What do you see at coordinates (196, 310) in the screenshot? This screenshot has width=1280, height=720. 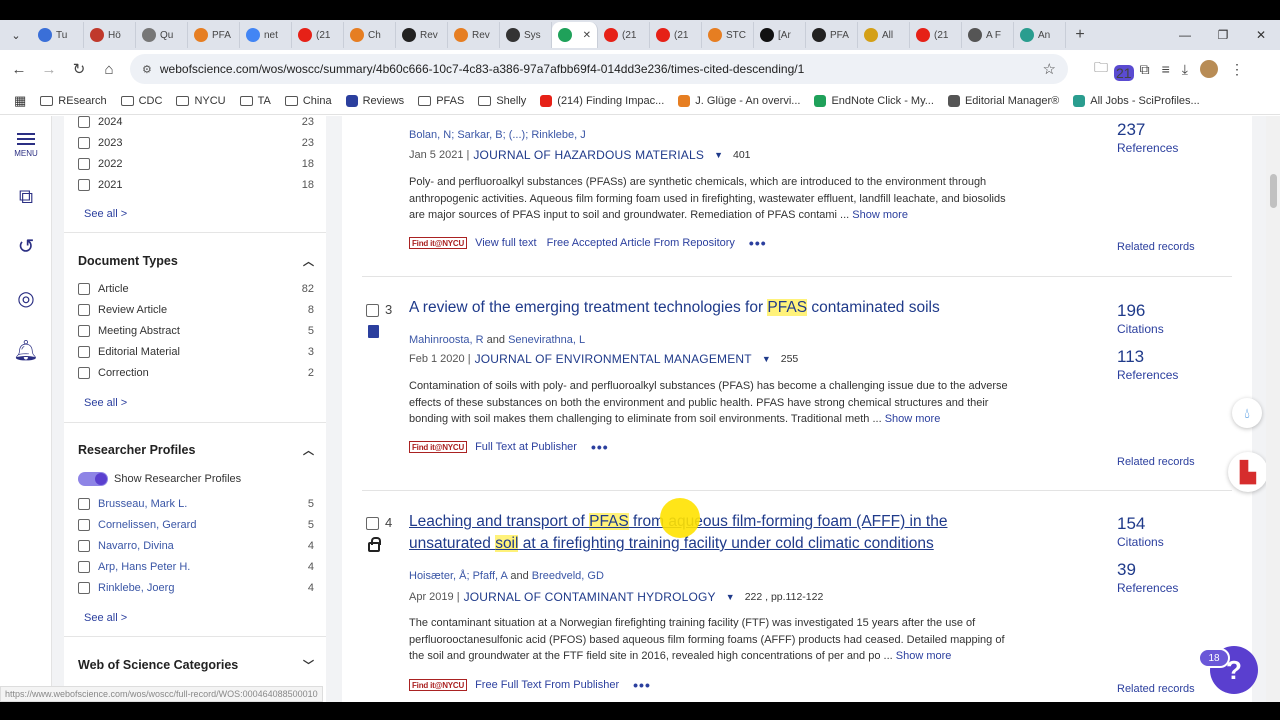 I see `filter-option: Review Article 8` at bounding box center [196, 310].